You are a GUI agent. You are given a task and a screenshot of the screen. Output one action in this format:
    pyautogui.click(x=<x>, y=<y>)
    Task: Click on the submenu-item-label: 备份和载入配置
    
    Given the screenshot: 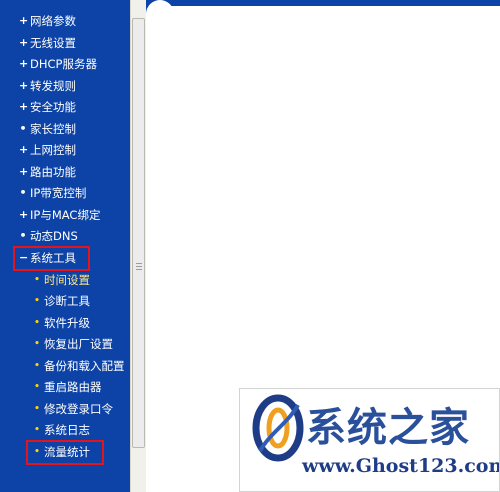 What is the action you would take?
    pyautogui.click(x=84, y=366)
    